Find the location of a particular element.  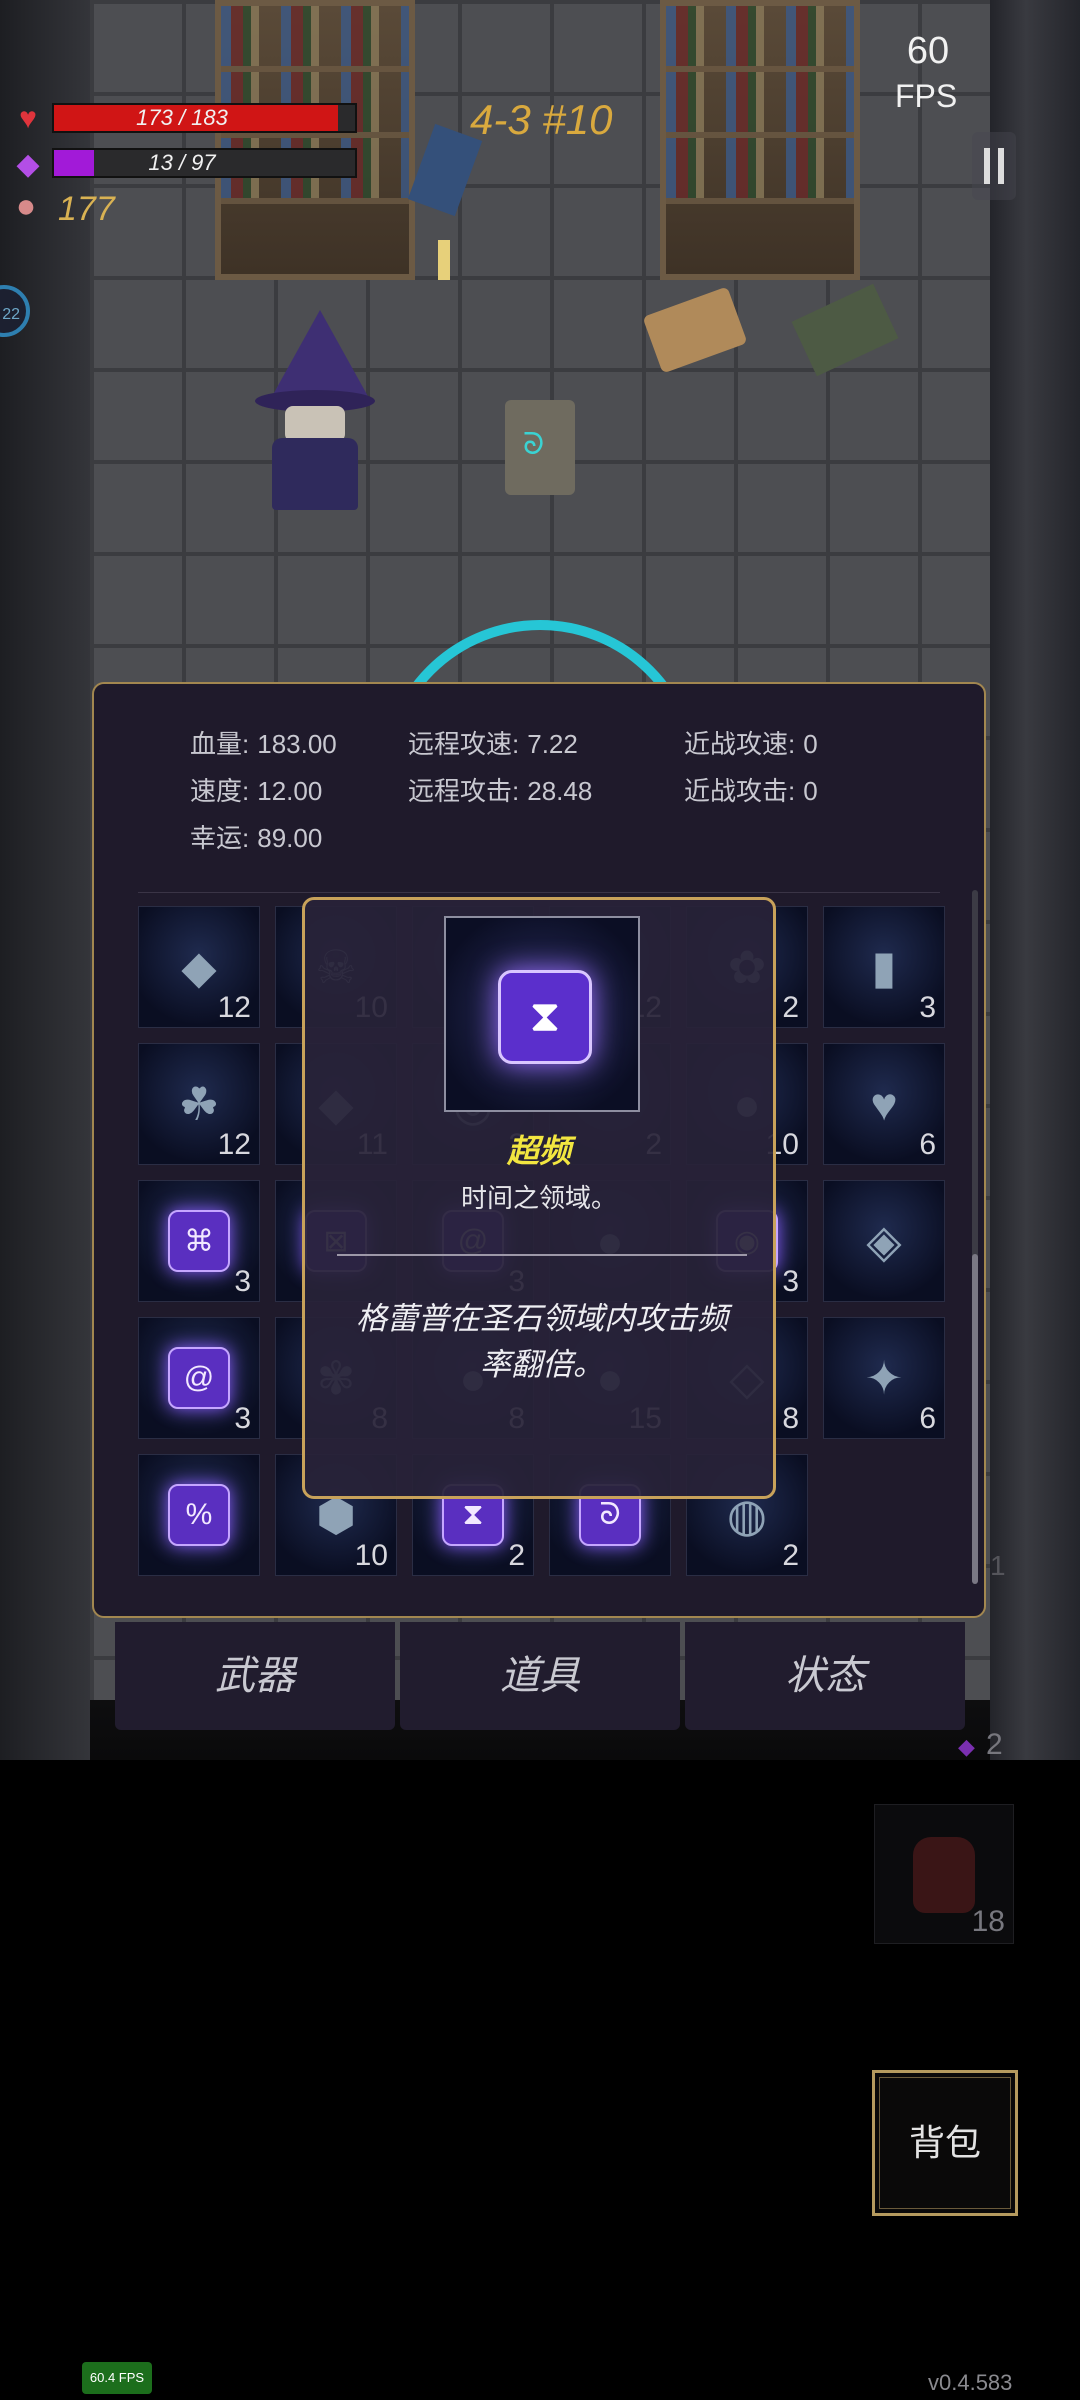

hp-bar: ♥ is located at coordinates (28, 119).